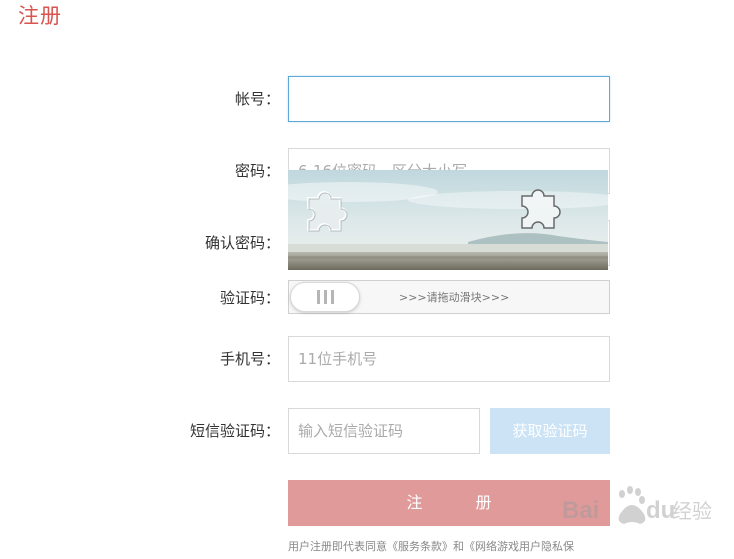 This screenshot has width=734, height=559. What do you see at coordinates (249, 298) in the screenshot?
I see `captcha-label: 验证码：` at bounding box center [249, 298].